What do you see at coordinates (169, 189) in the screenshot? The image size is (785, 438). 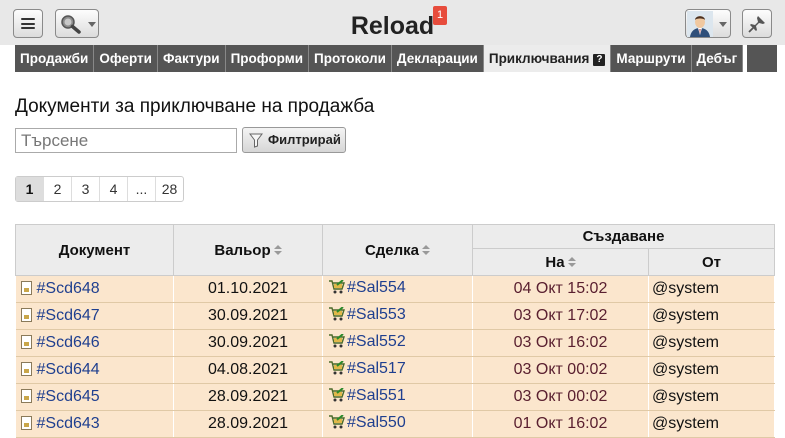 I see `page-28: 28` at bounding box center [169, 189].